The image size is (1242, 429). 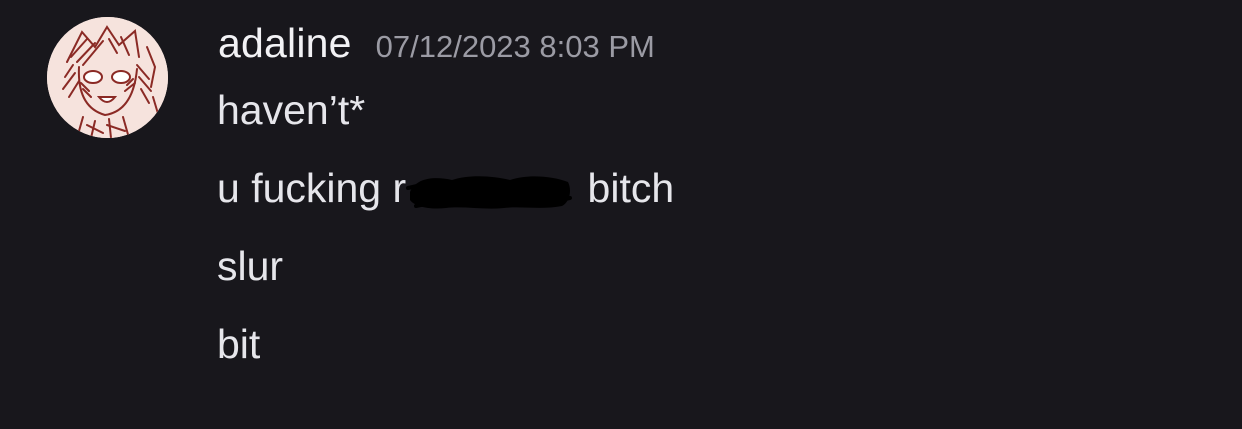 I want to click on user-avatar, so click(x=107, y=77).